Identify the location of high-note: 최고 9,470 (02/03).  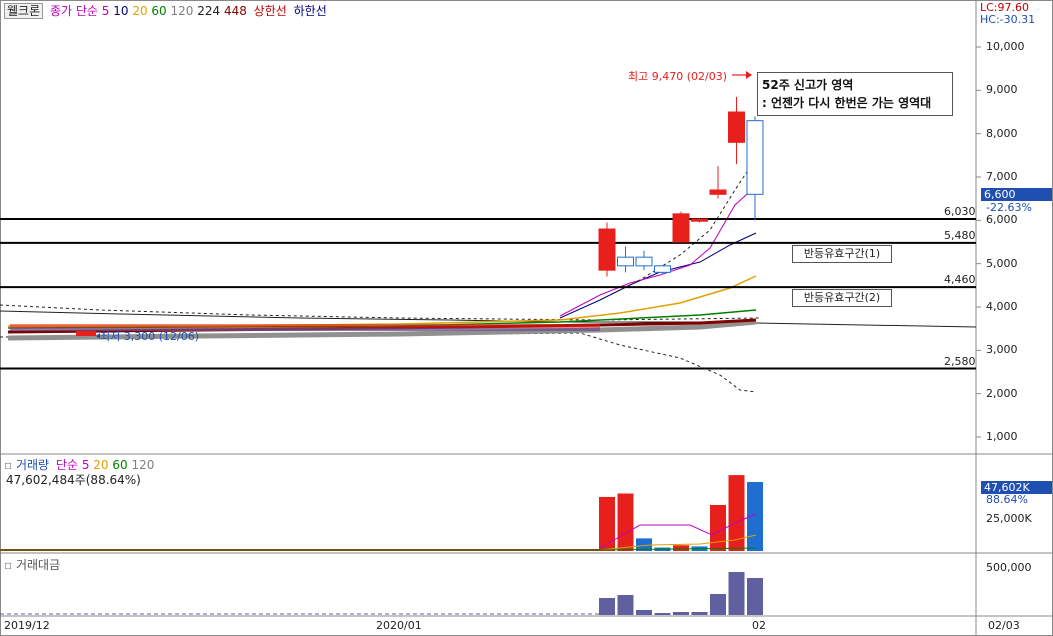
(678, 76).